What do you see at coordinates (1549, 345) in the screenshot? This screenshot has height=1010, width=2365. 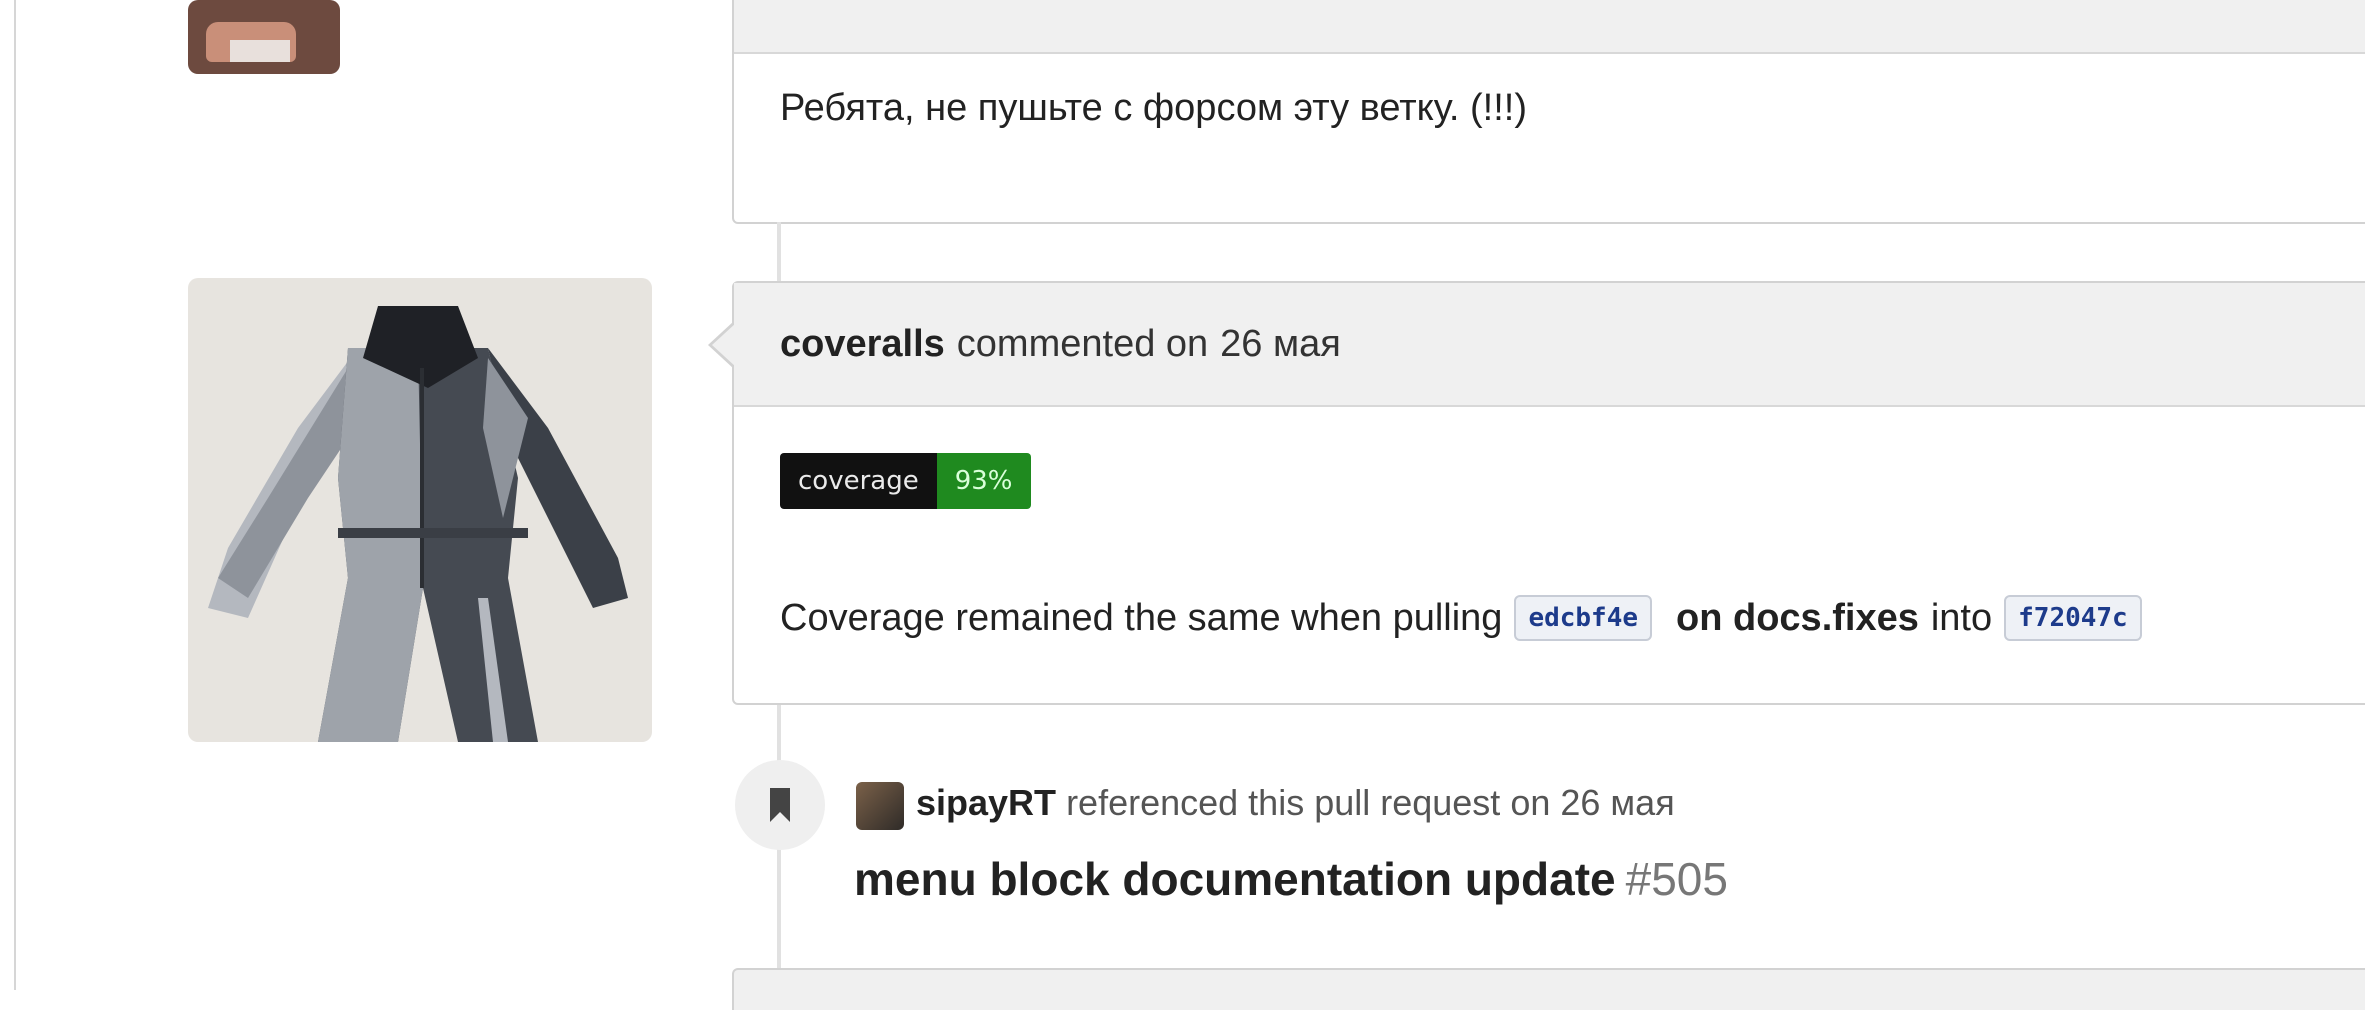 I see `coveralls-comment-header: coveralls commented on 26 мая` at bounding box center [1549, 345].